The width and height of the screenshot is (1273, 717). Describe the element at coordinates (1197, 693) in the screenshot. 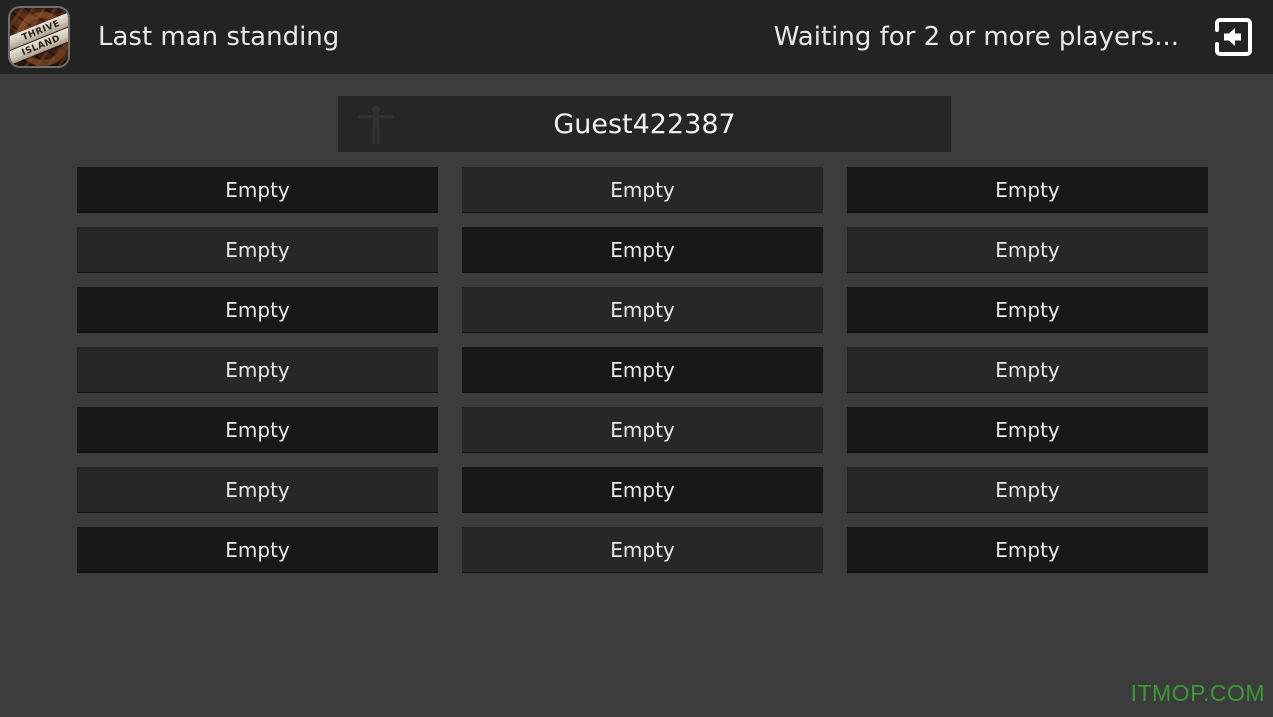

I see `site-watermark: ITMOP.COM` at that location.